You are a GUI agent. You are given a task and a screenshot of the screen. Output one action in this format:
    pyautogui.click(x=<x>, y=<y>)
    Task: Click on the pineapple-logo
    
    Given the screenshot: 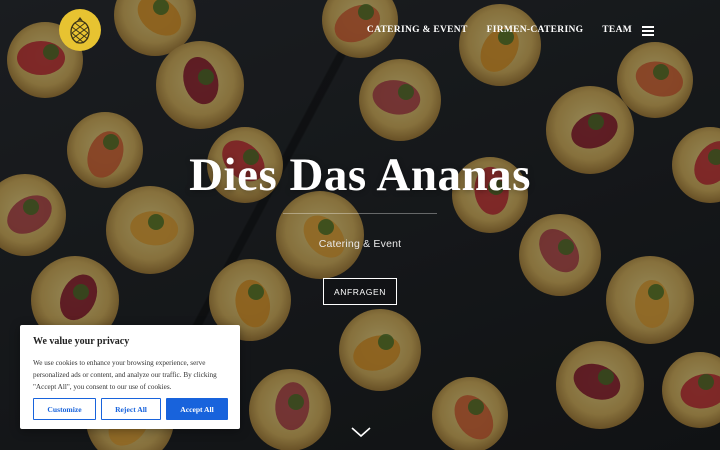 What is the action you would take?
    pyautogui.click(x=80, y=30)
    